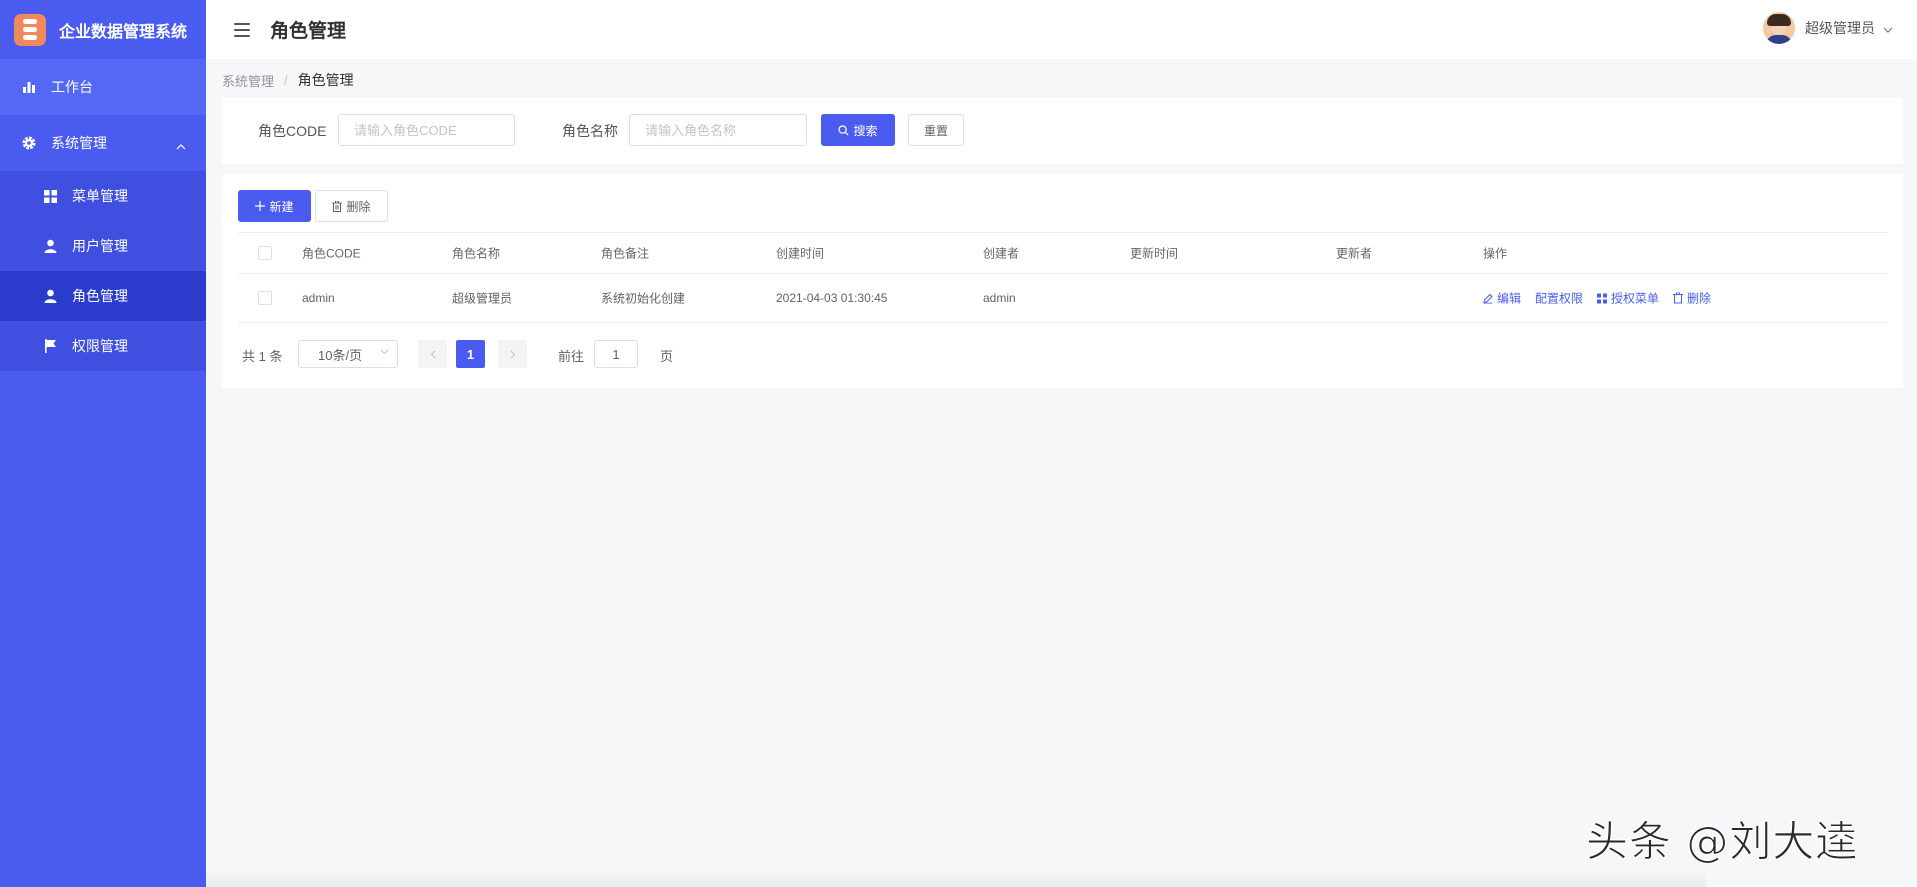 Image resolution: width=1917 pixels, height=887 pixels. Describe the element at coordinates (181, 145) in the screenshot. I see `chevron-up-icon` at that location.